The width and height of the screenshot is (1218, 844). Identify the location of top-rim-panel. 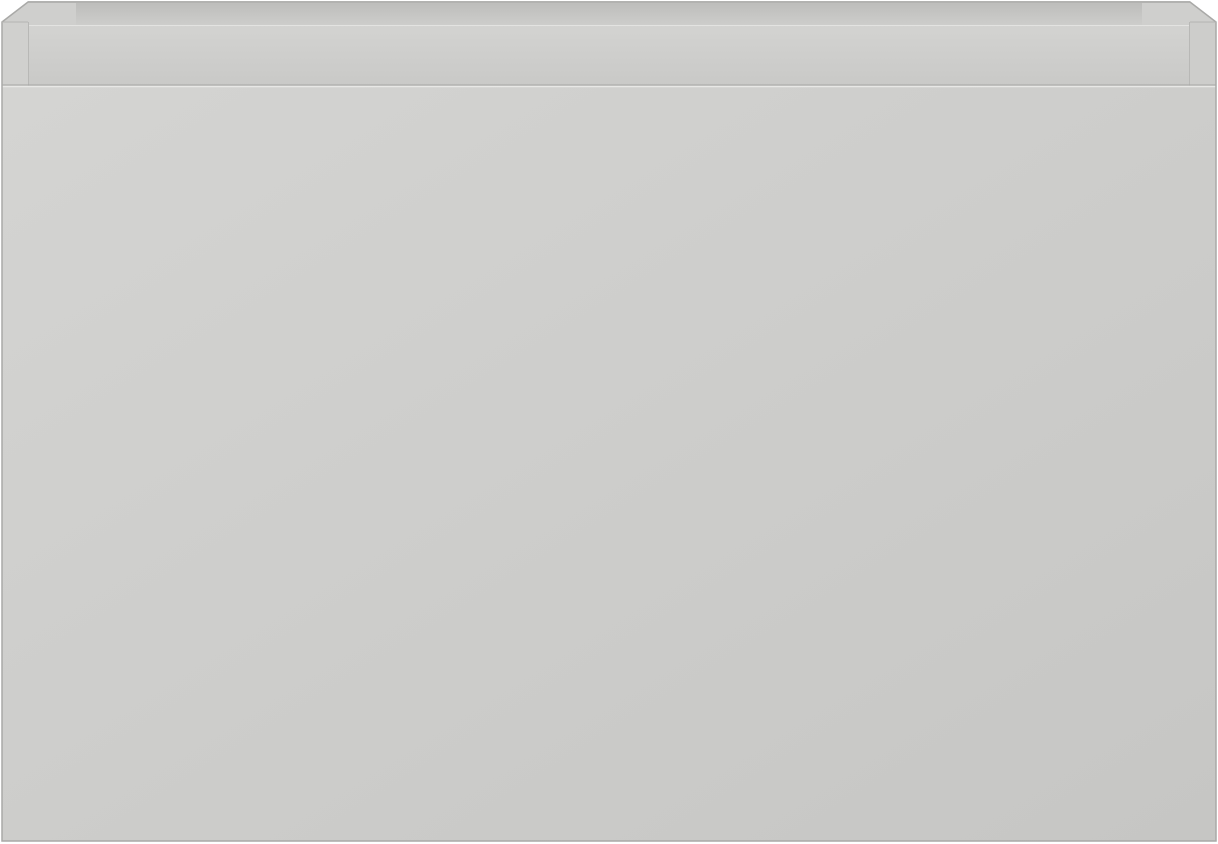
(609, 55).